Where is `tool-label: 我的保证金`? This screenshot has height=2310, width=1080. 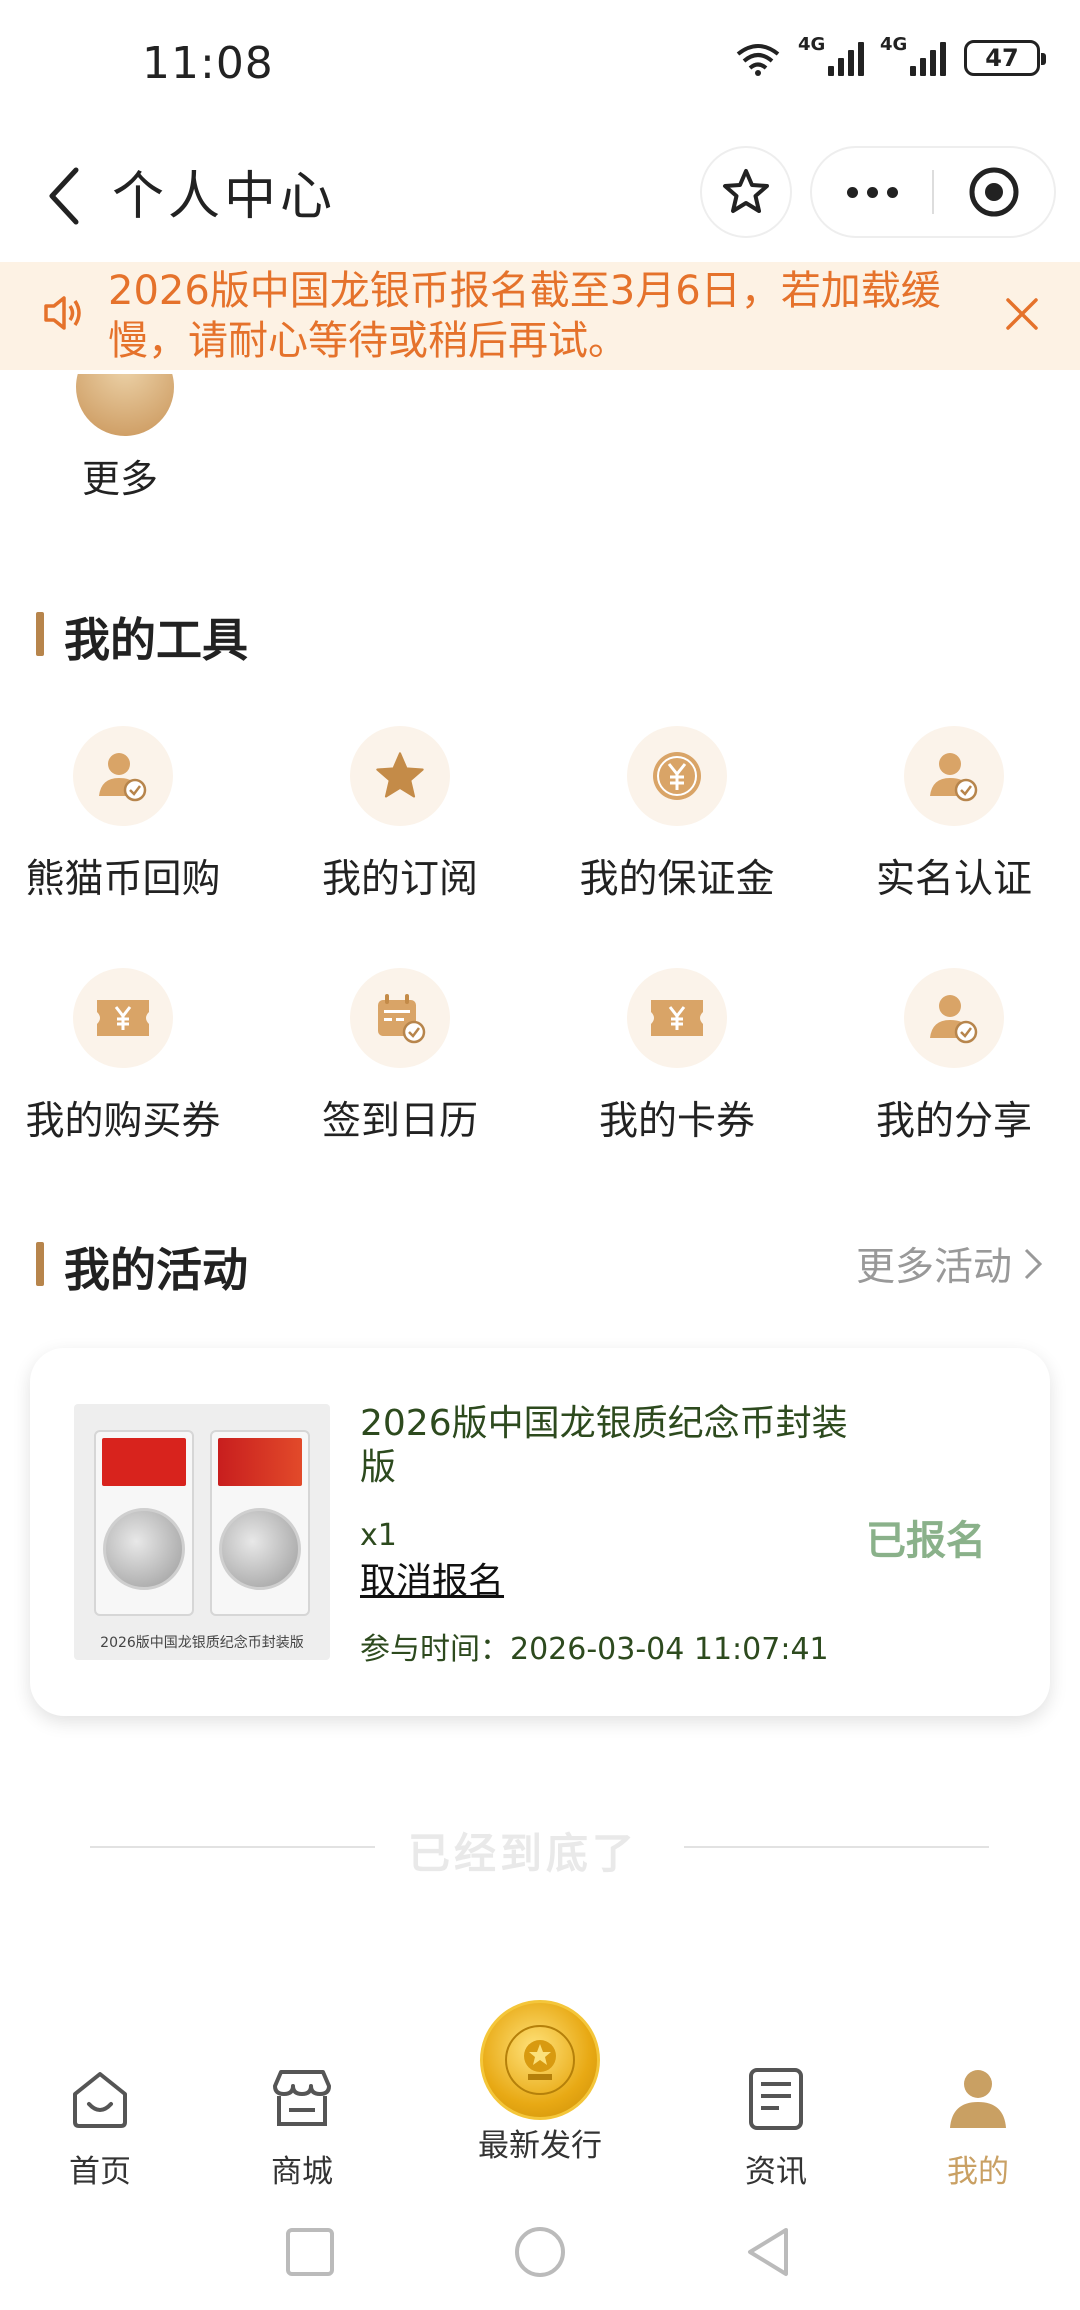
tool-label: 我的保证金 is located at coordinates (677, 879).